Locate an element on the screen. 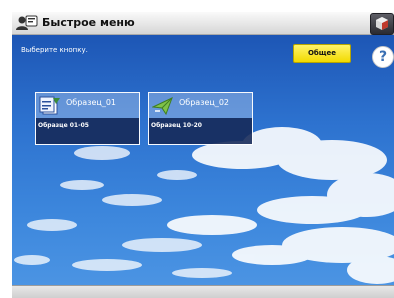  instruction-text: Выберите кнопку. is located at coordinates (54, 50).